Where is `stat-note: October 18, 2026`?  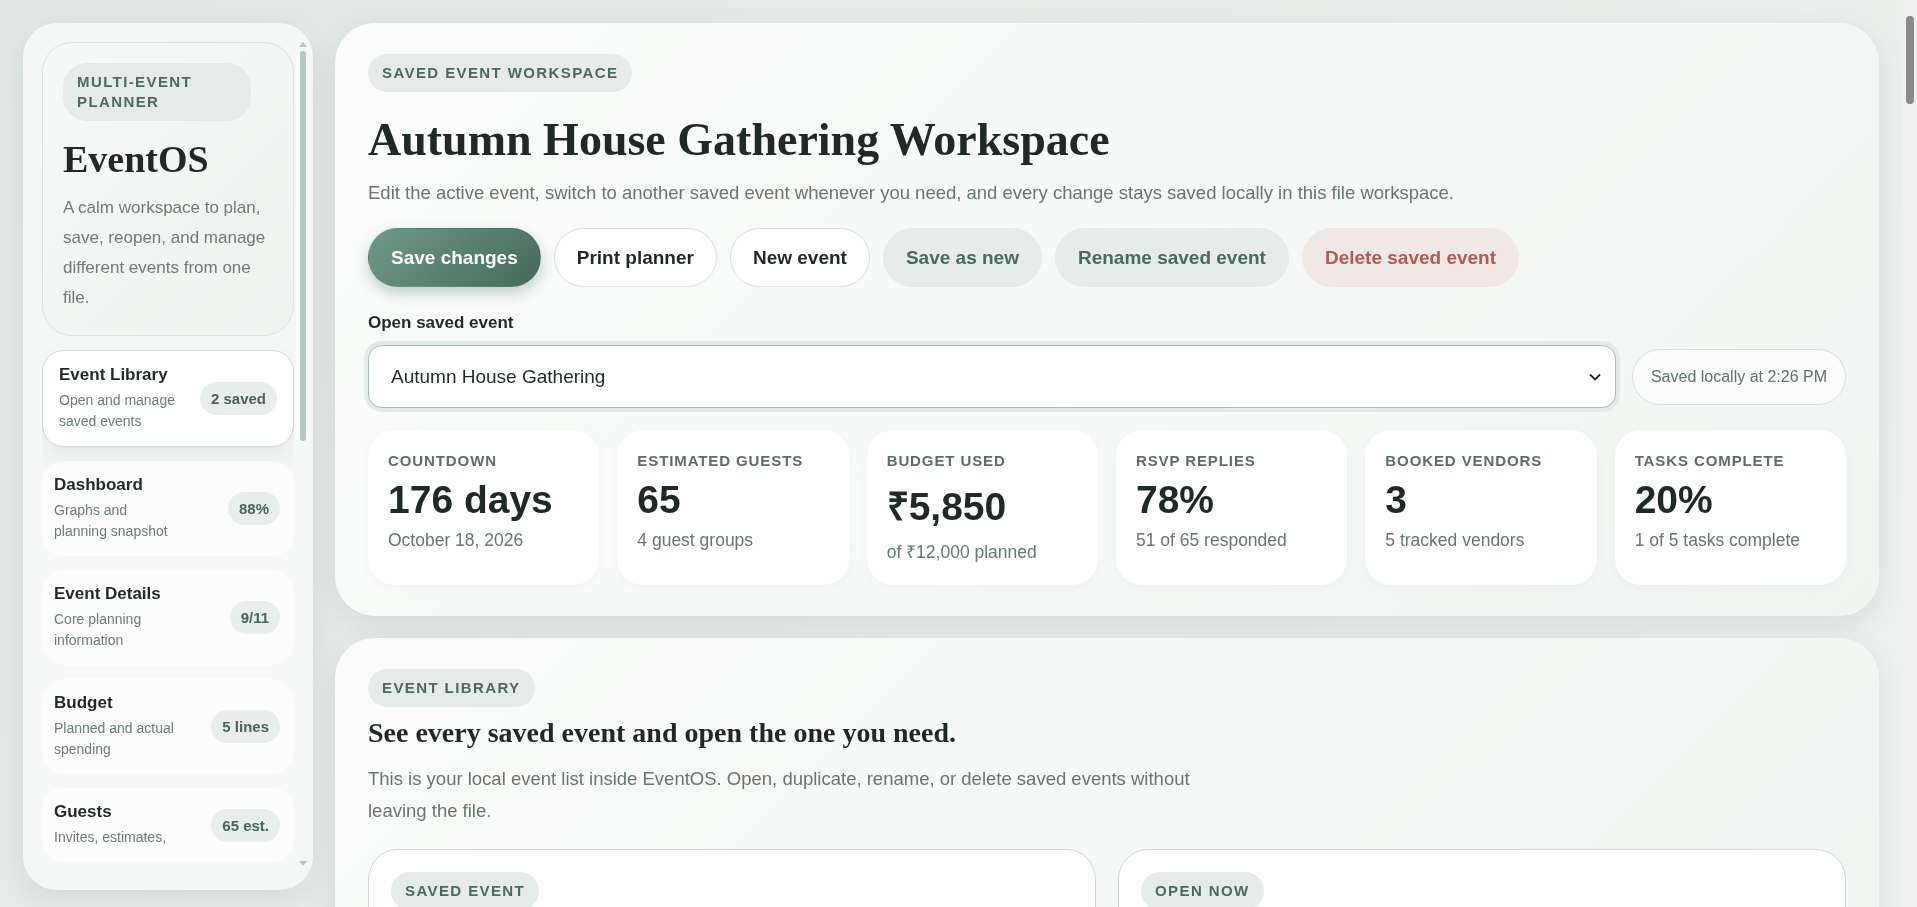 stat-note: October 18, 2026 is located at coordinates (456, 540).